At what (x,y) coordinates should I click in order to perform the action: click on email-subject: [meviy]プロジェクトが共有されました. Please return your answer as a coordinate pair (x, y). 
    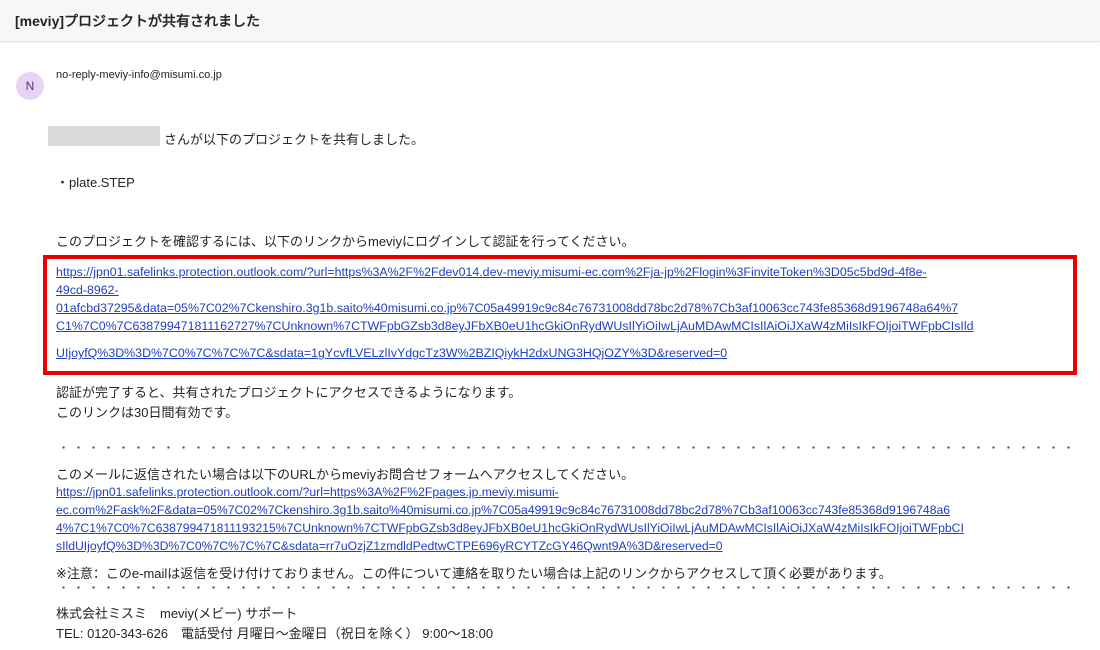
    Looking at the image, I should click on (138, 21).